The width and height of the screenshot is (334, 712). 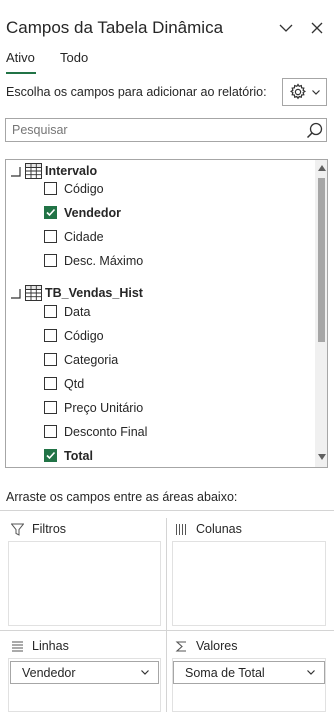 What do you see at coordinates (158, 213) in the screenshot?
I see `list-item: Vendedor` at bounding box center [158, 213].